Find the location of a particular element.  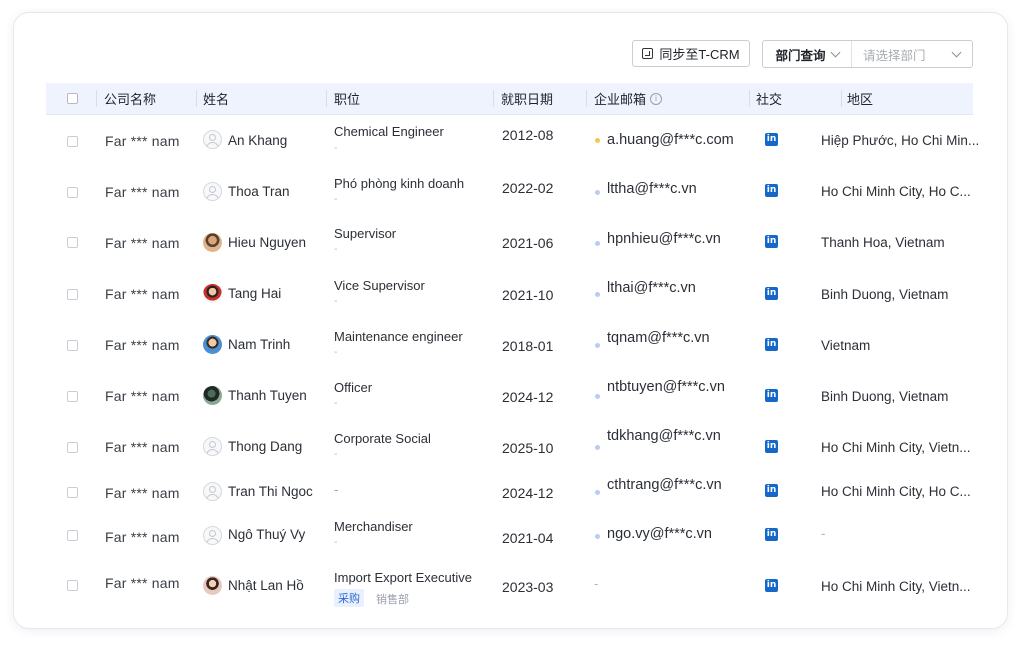

email-address: tqnam@f***c.vn is located at coordinates (658, 338).